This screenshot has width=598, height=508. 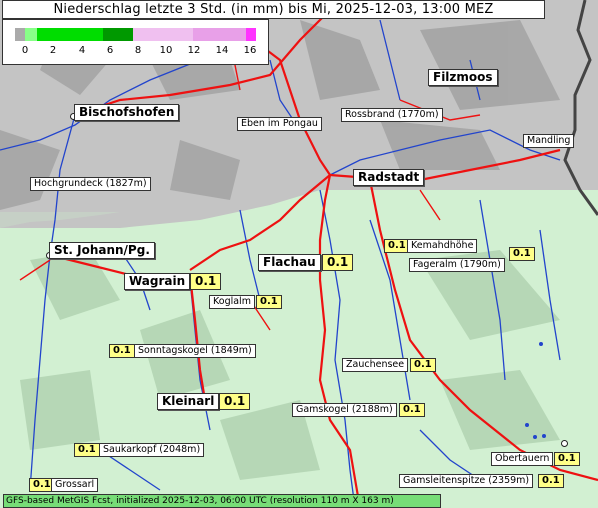 I want to click on point-label-grossarl: Grossarl, so click(x=75, y=485).